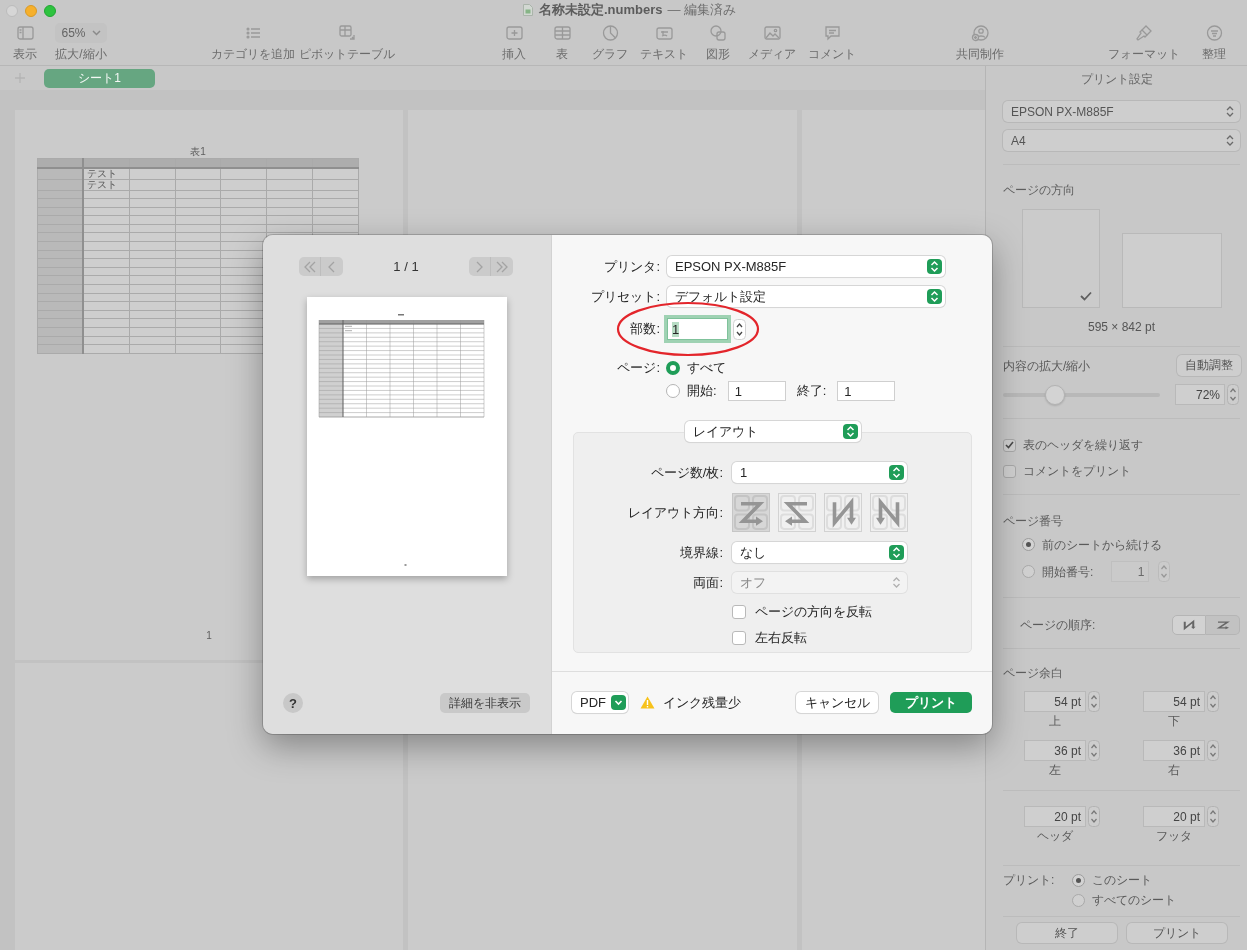 The image size is (1247, 950). What do you see at coordinates (806, 296) in the screenshot?
I see `preset-dropdown: デフォルト設定` at bounding box center [806, 296].